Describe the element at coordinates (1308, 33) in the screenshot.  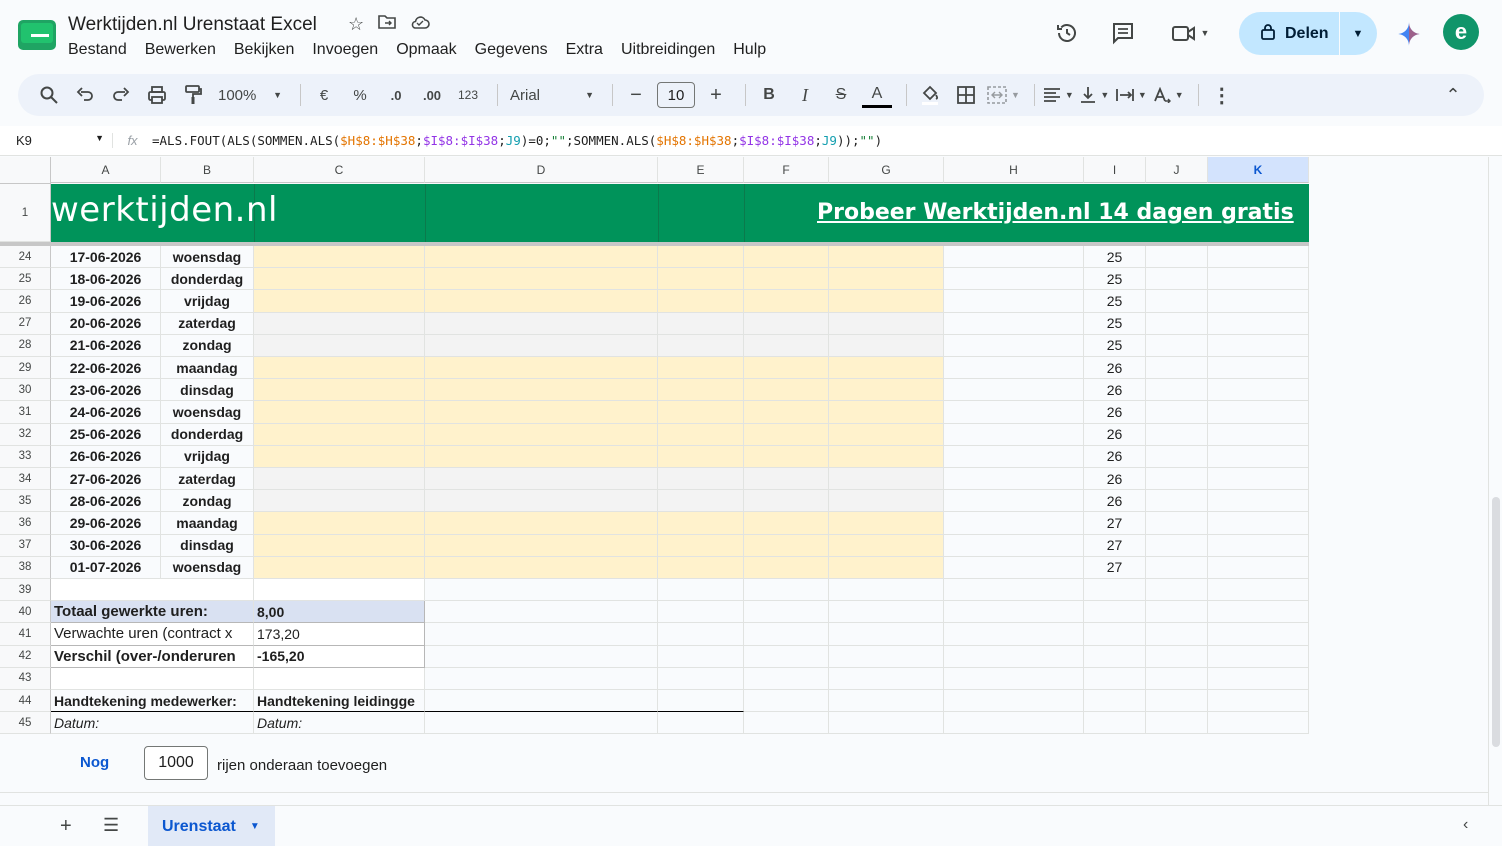
I see `share-button: Delen ▼` at that location.